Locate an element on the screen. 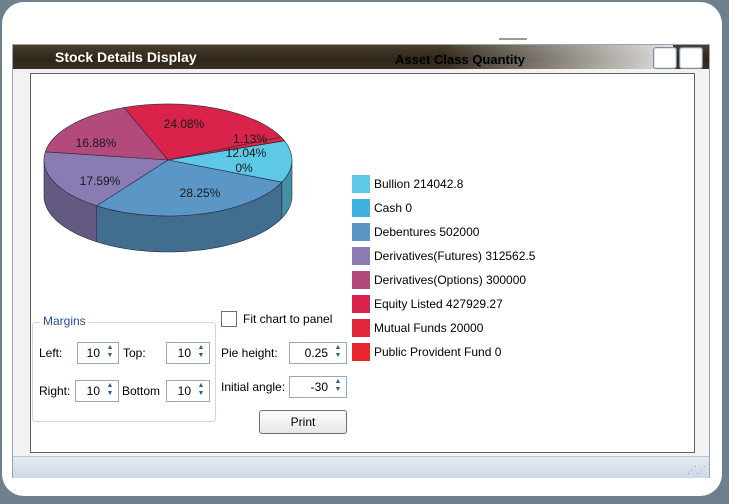 The height and width of the screenshot is (504, 729). margins-group is located at coordinates (124, 372).